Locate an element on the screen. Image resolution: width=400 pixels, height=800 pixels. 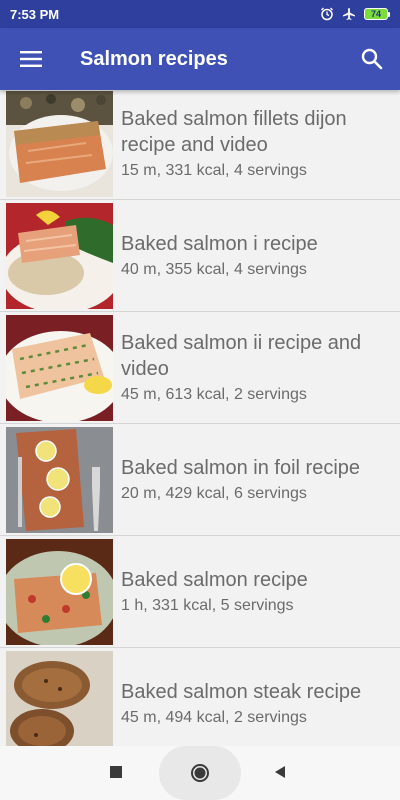
circle-icon is located at coordinates (200, 773).